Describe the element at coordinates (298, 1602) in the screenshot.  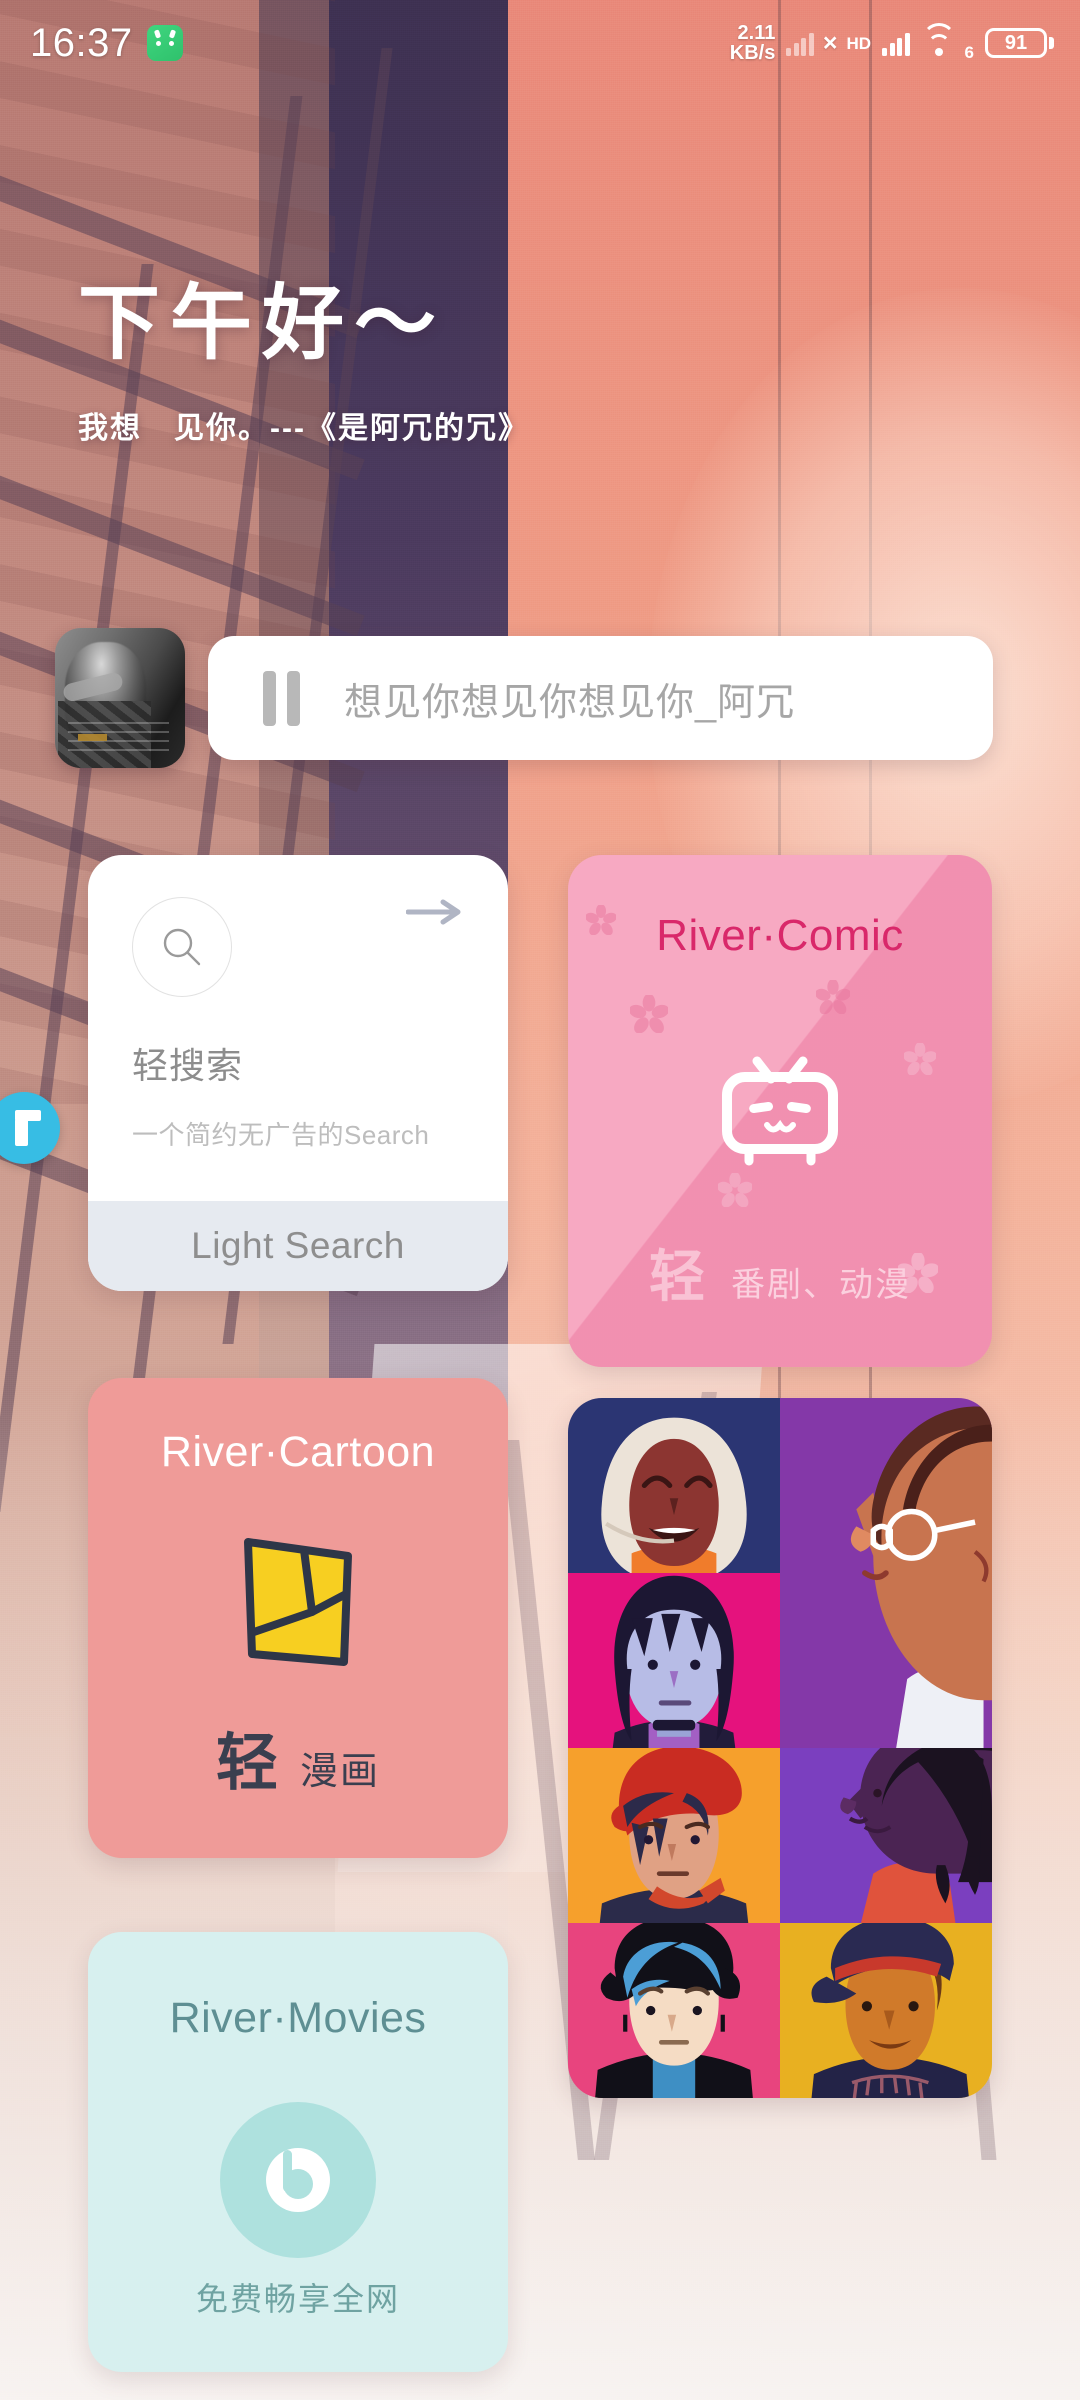
I see `yellow-quadrilateral-icon` at that location.